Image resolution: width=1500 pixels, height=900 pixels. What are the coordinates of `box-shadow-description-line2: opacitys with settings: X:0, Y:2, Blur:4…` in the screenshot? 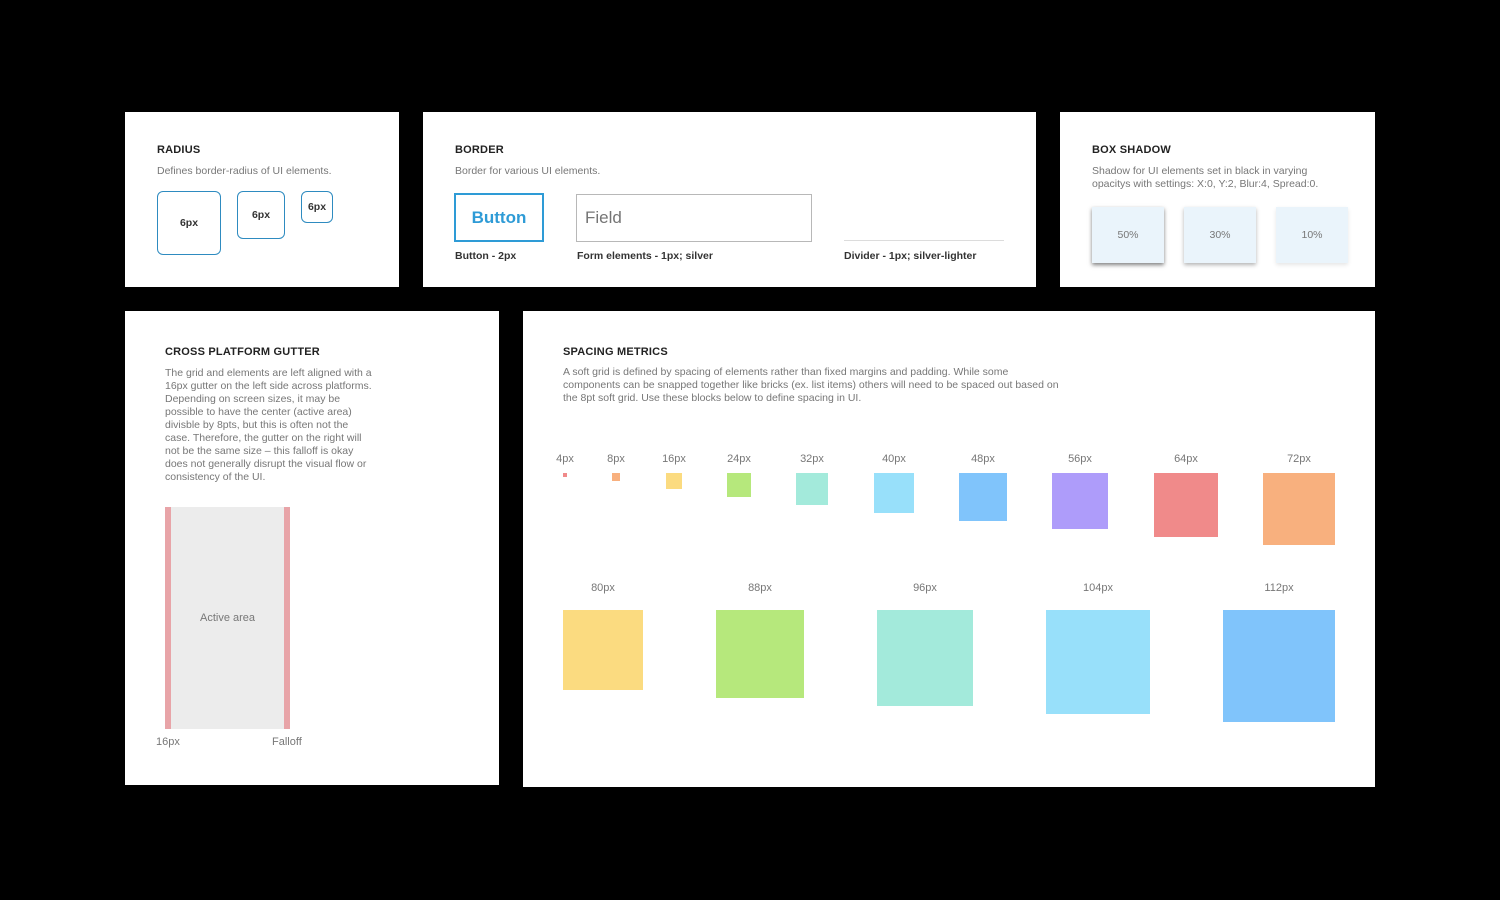 It's located at (1205, 184).